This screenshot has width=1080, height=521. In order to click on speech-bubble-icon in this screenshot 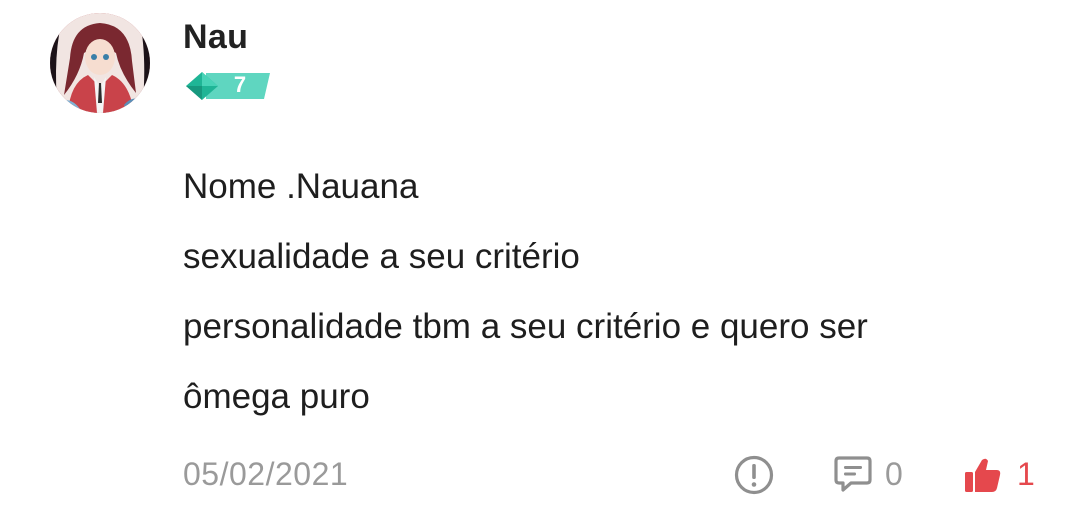, I will do `click(853, 474)`.